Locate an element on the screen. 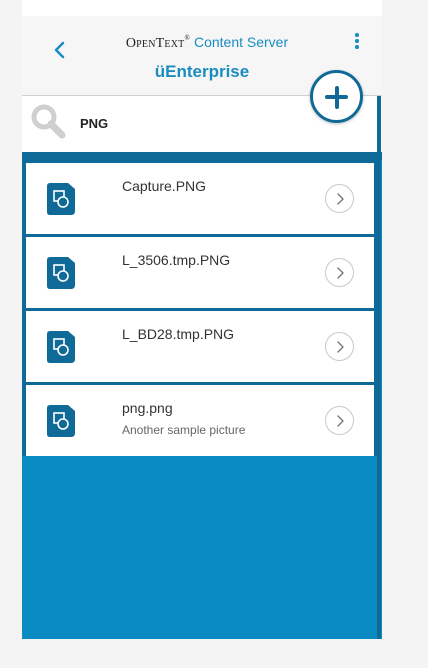  add-button is located at coordinates (336, 96).